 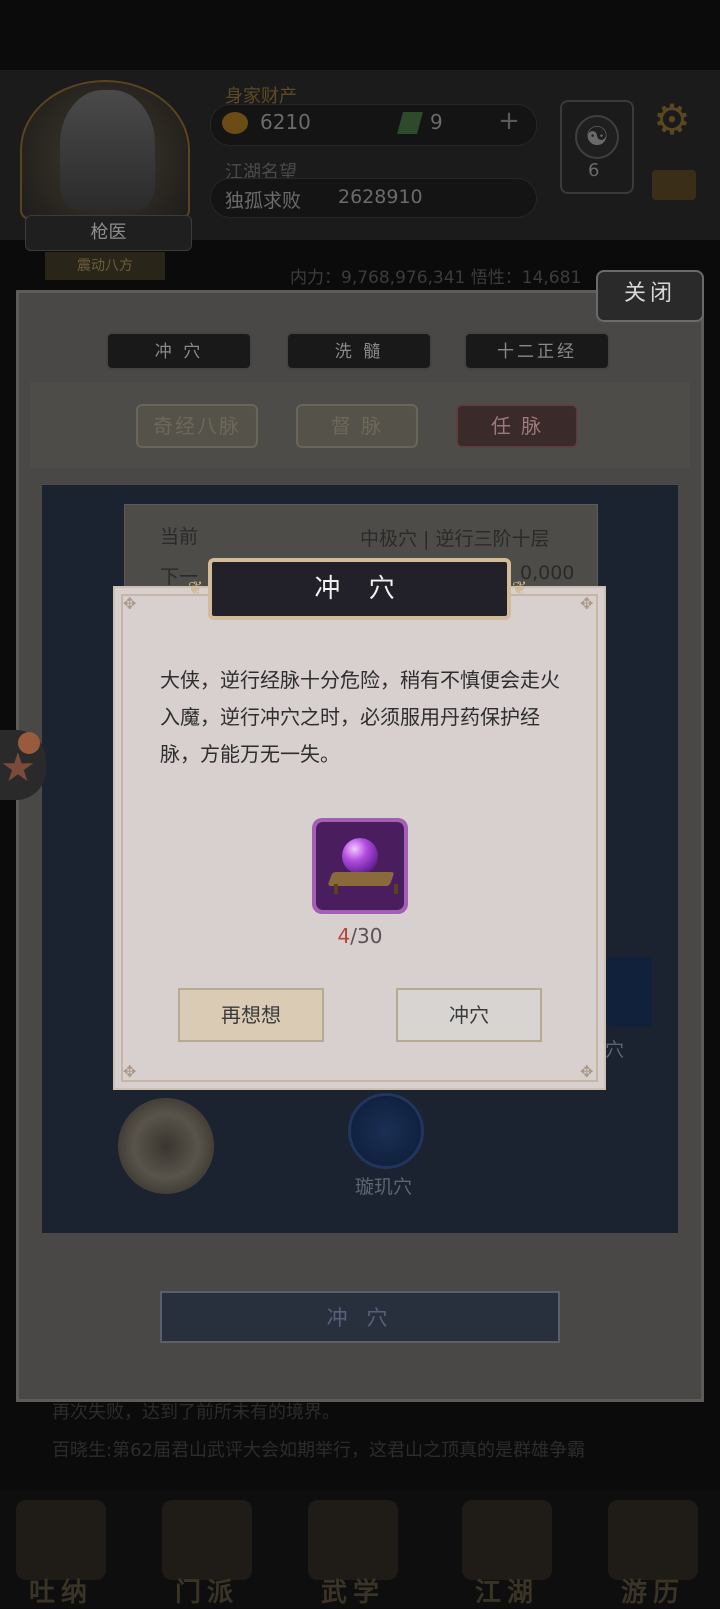 What do you see at coordinates (436, 278) in the screenshot?
I see `stats-line: 内力：9,768,976,341 悟性：14,681` at bounding box center [436, 278].